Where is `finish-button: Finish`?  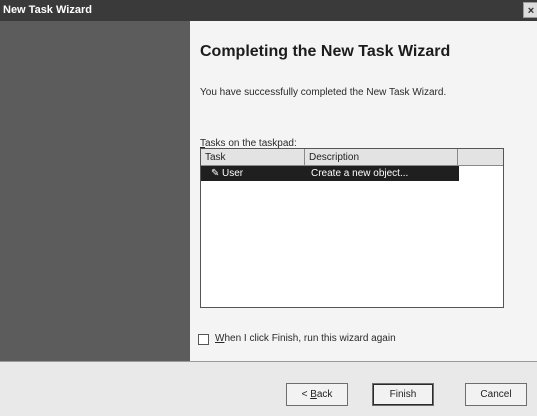
finish-button: Finish is located at coordinates (403, 394).